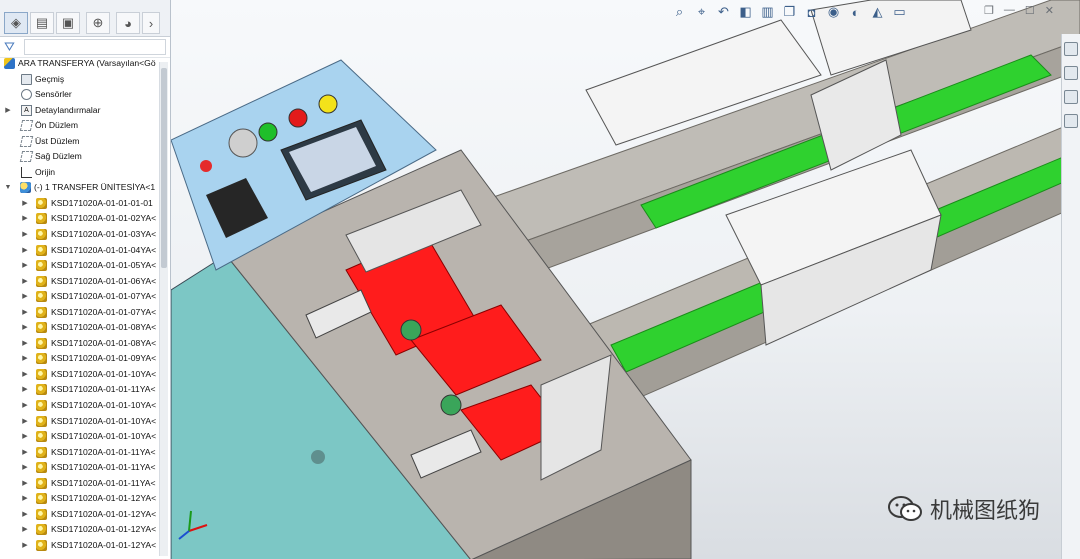 This screenshot has width=1080, height=559. What do you see at coordinates (1071, 49) in the screenshot?
I see `resources-icon` at bounding box center [1071, 49].